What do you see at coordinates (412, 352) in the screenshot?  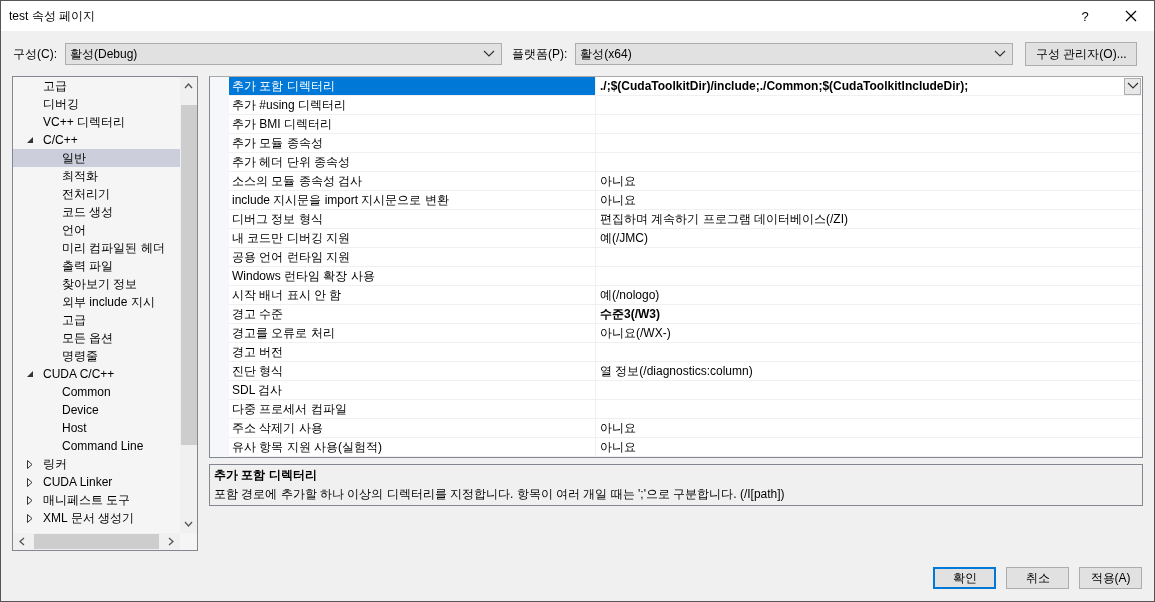 I see `property-name: 경고 버전` at bounding box center [412, 352].